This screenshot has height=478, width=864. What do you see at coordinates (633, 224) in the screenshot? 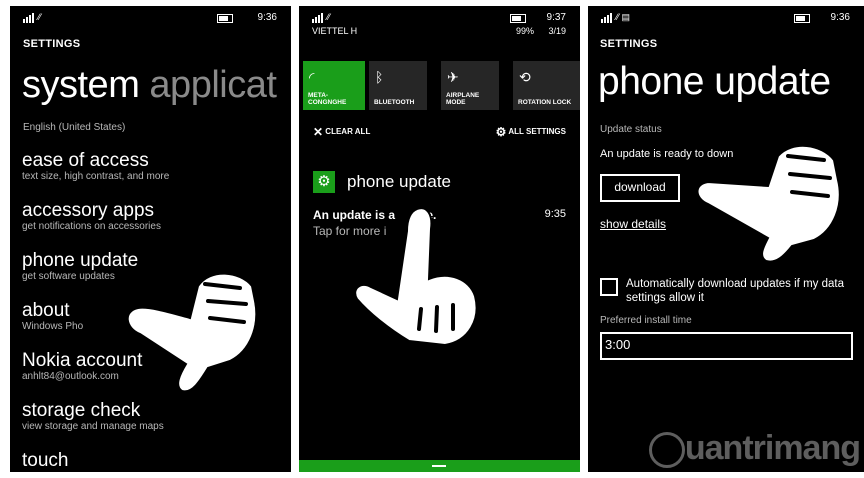
I see `show-details-link: show details` at bounding box center [633, 224].